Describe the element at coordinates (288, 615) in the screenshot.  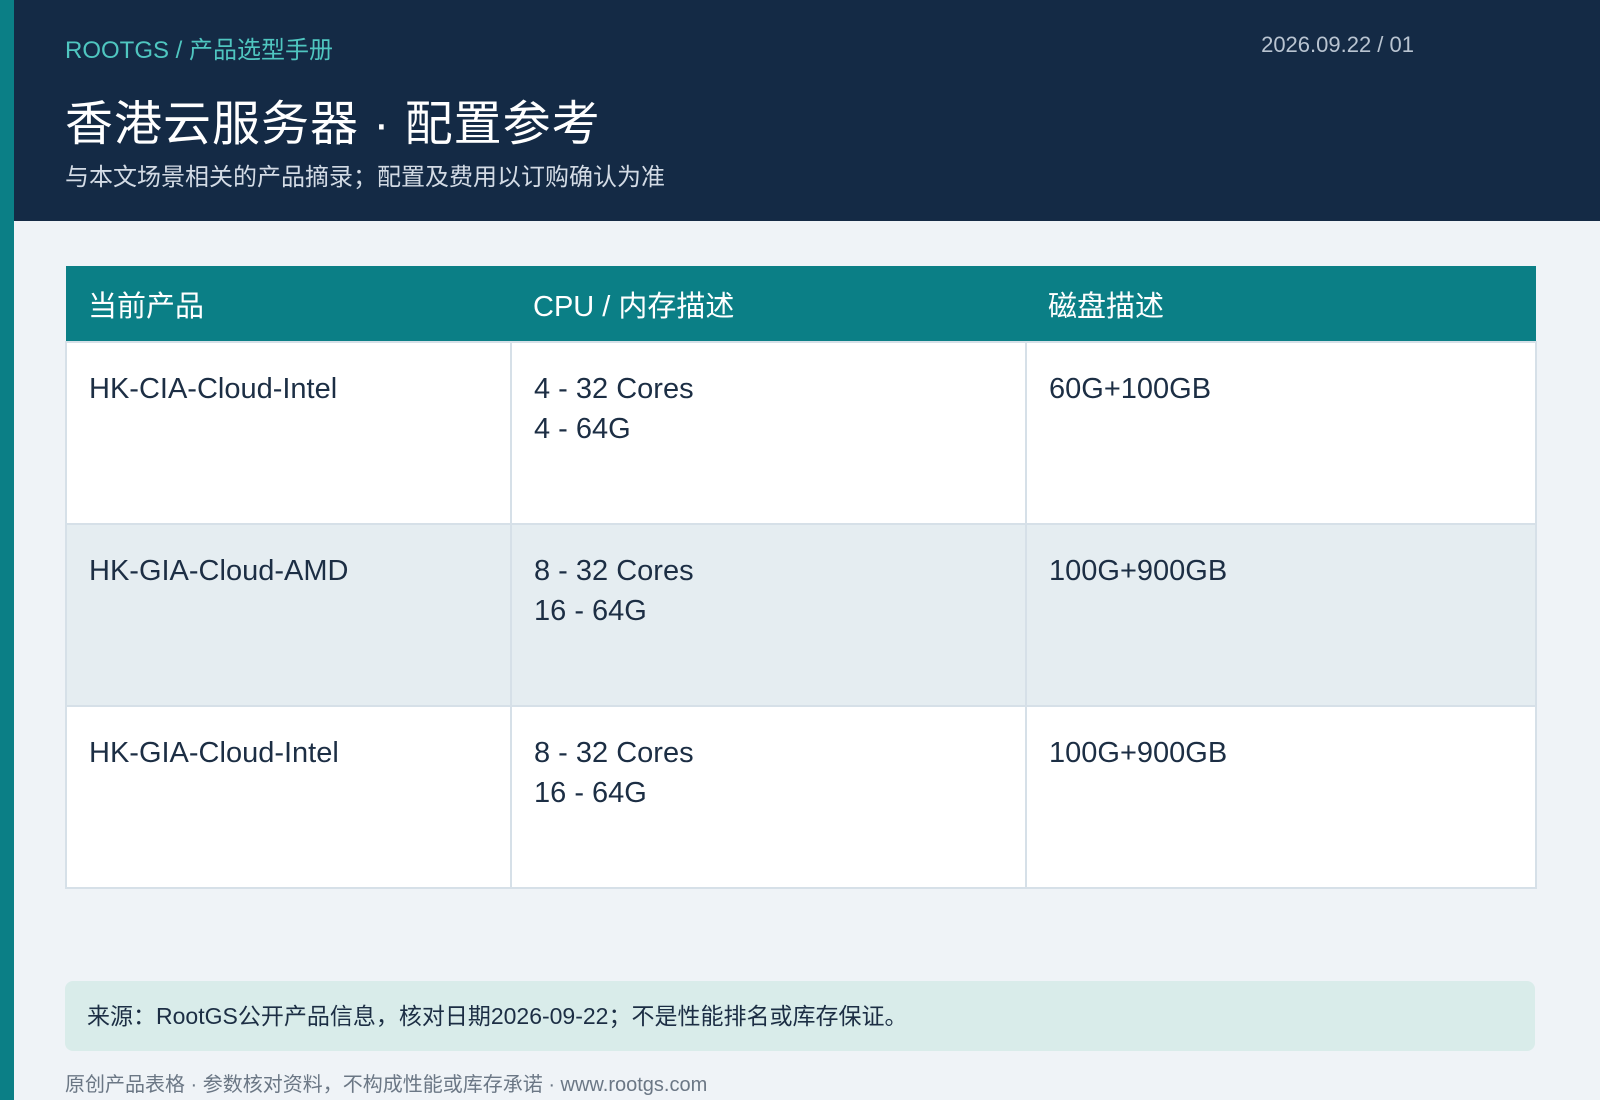
I see `product-cell: HK-GIA-Cloud-AMD` at that location.